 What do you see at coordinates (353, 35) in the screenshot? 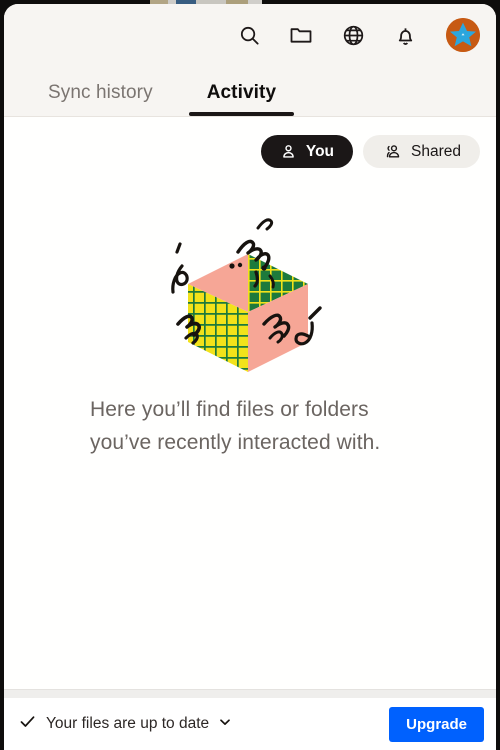
I see `globe-icon` at bounding box center [353, 35].